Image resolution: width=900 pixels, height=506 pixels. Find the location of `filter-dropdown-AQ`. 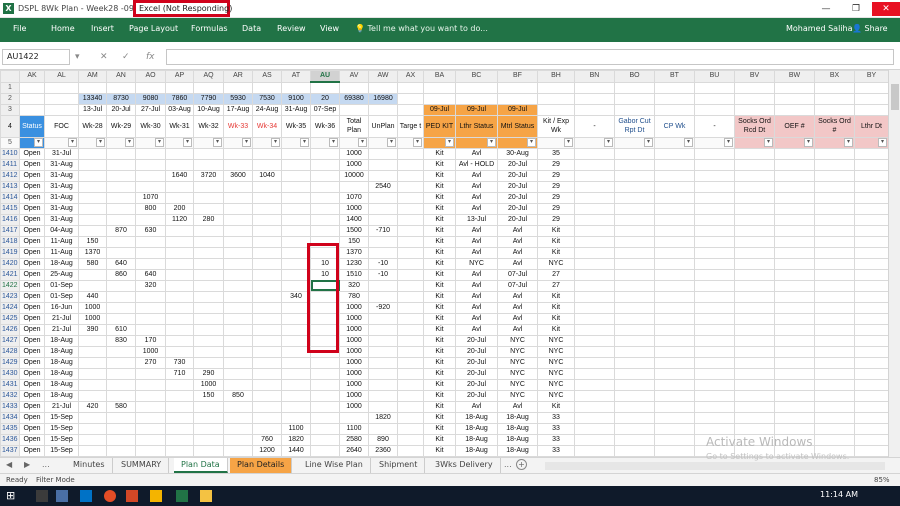

filter-dropdown-AQ is located at coordinates (208, 142).